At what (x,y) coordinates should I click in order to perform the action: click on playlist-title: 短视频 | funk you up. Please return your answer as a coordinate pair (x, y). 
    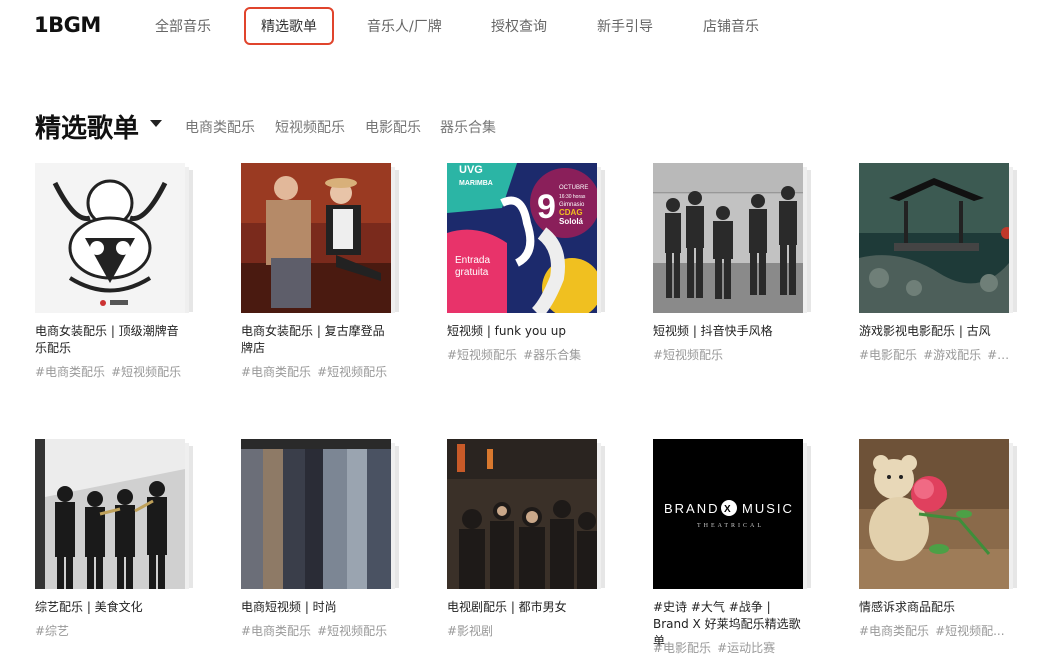
    Looking at the image, I should click on (522, 331).